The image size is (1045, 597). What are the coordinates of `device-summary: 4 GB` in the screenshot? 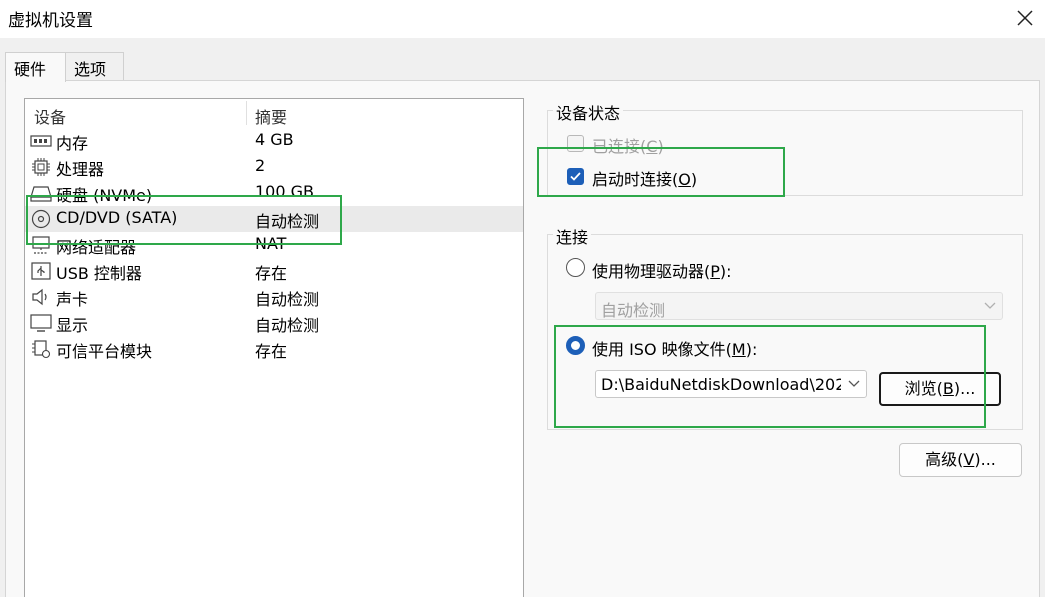 It's located at (274, 139).